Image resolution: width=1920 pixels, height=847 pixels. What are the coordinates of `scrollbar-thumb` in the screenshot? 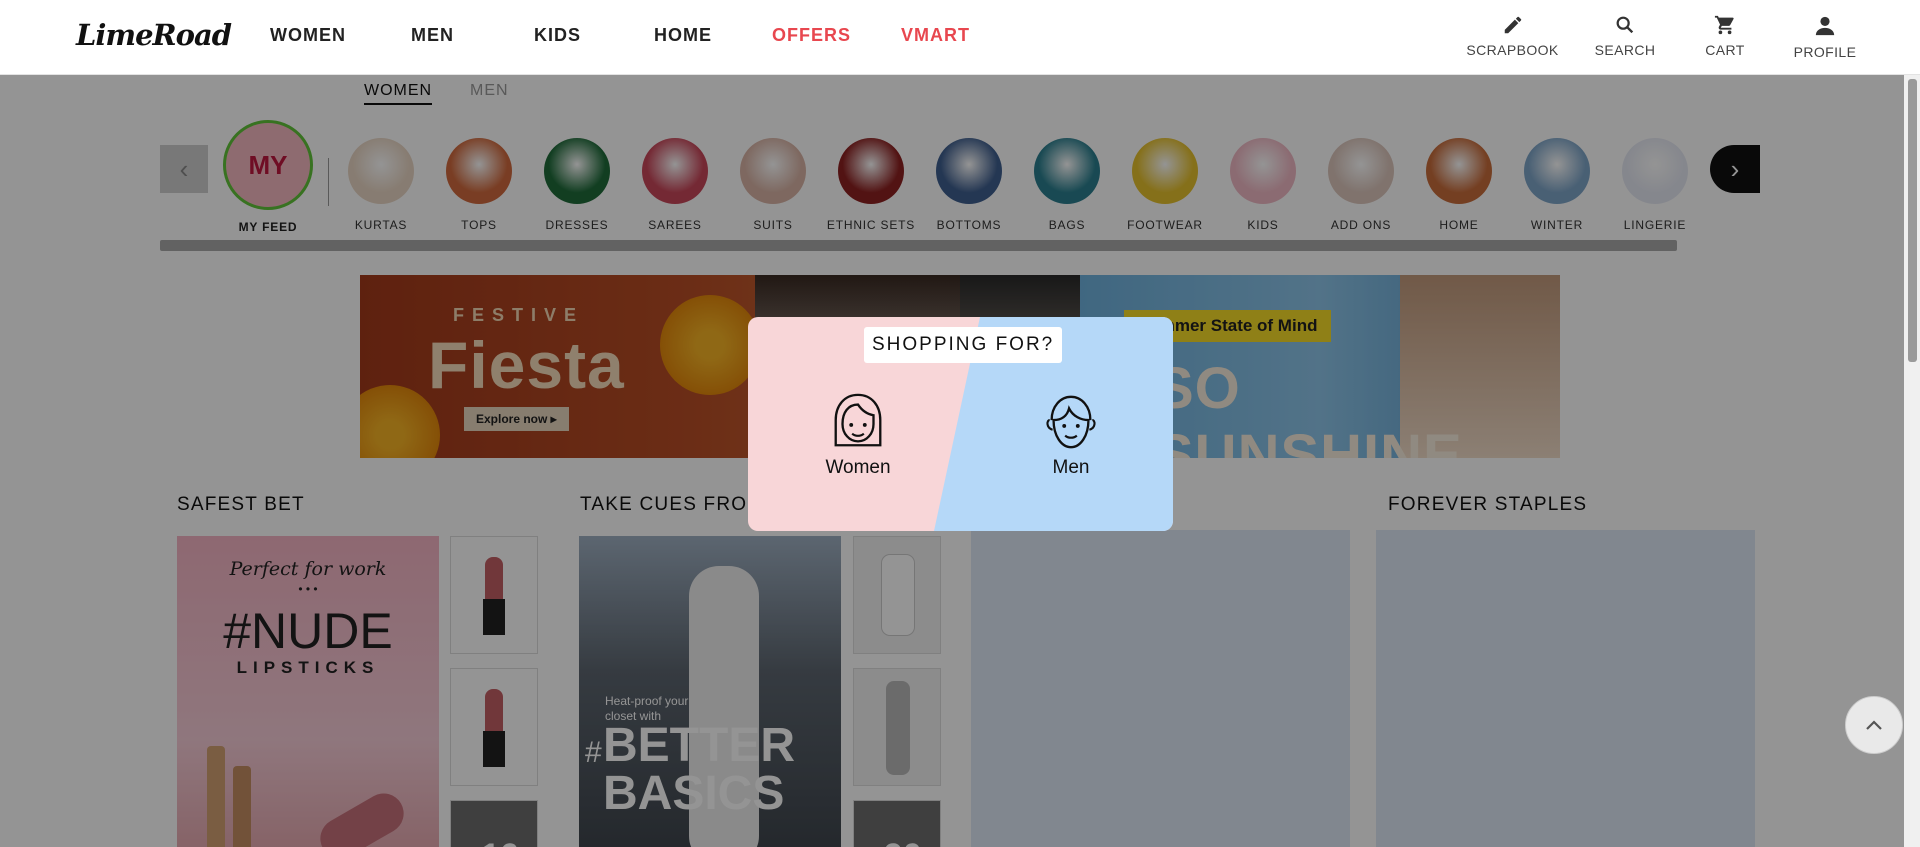 It's located at (1912, 220).